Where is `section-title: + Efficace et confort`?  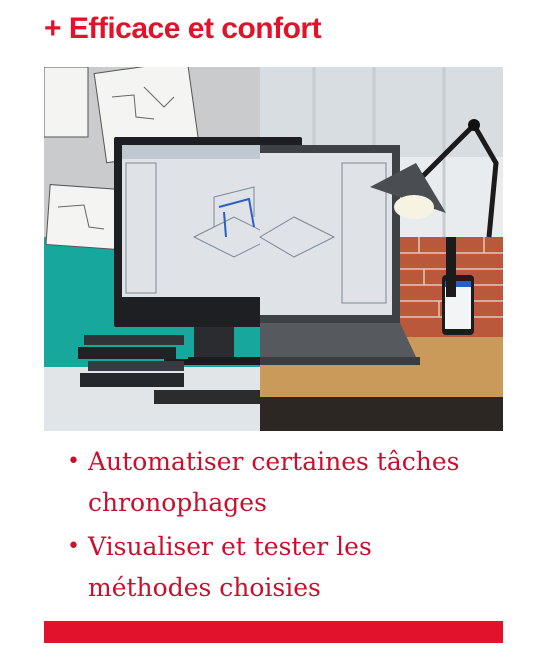
section-title: + Efficace et confort is located at coordinates (183, 28).